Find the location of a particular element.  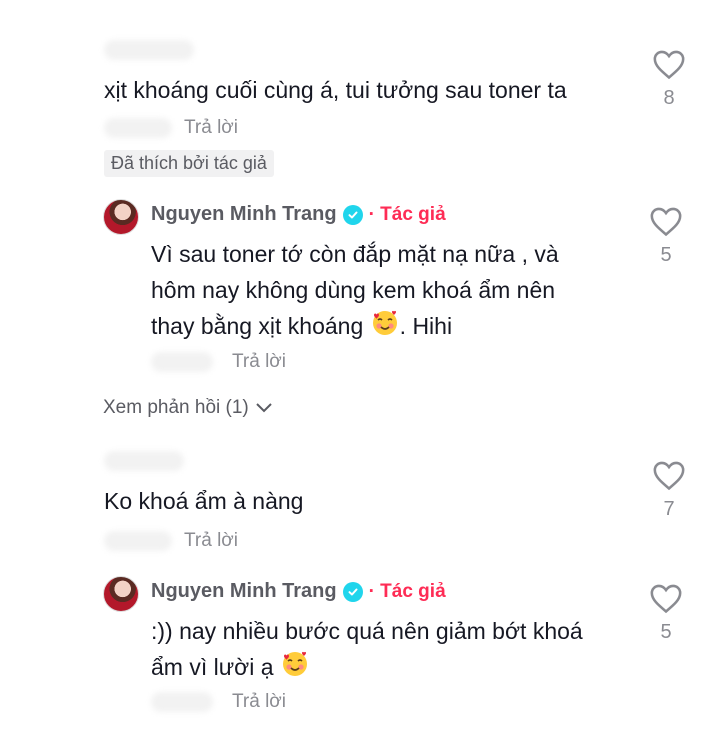

reply-text-line: hôm nay không dùng kem khoá ẩm nên is located at coordinates (353, 290).